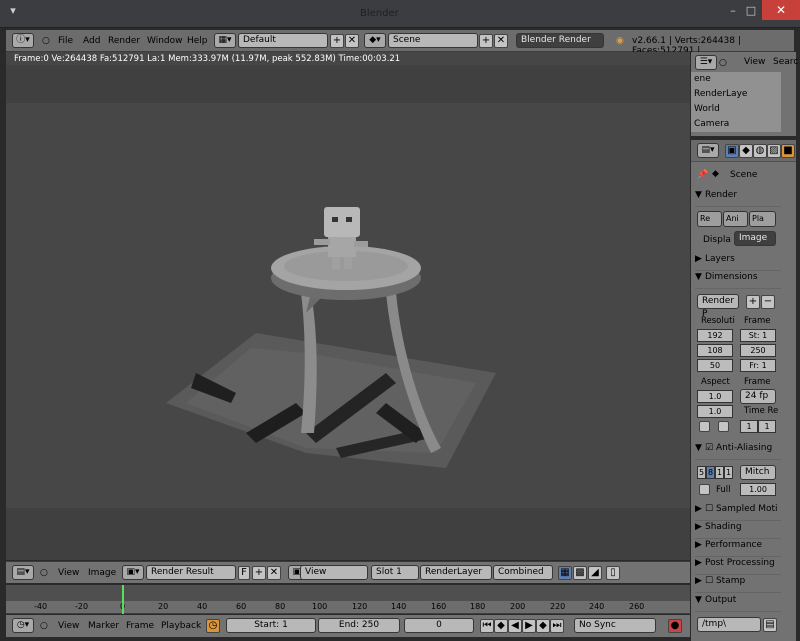 The width and height of the screenshot is (800, 641). I want to click on frame-step-field: Fr: 1, so click(758, 365).